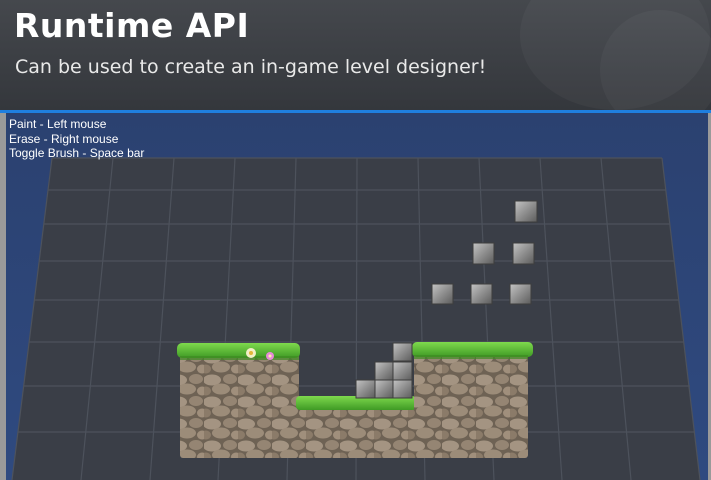 The height and width of the screenshot is (480, 711). What do you see at coordinates (356, 427) in the screenshot?
I see `terrain-middle-floor` at bounding box center [356, 427].